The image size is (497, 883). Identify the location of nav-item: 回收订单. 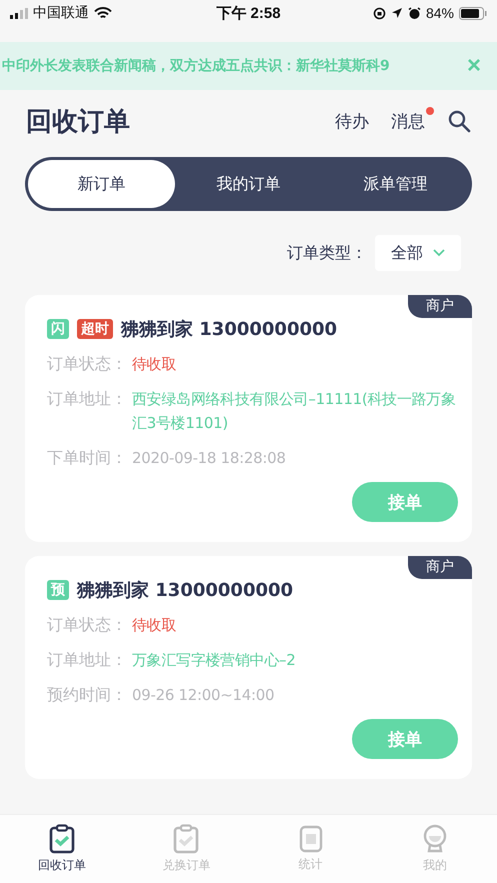
(62, 849).